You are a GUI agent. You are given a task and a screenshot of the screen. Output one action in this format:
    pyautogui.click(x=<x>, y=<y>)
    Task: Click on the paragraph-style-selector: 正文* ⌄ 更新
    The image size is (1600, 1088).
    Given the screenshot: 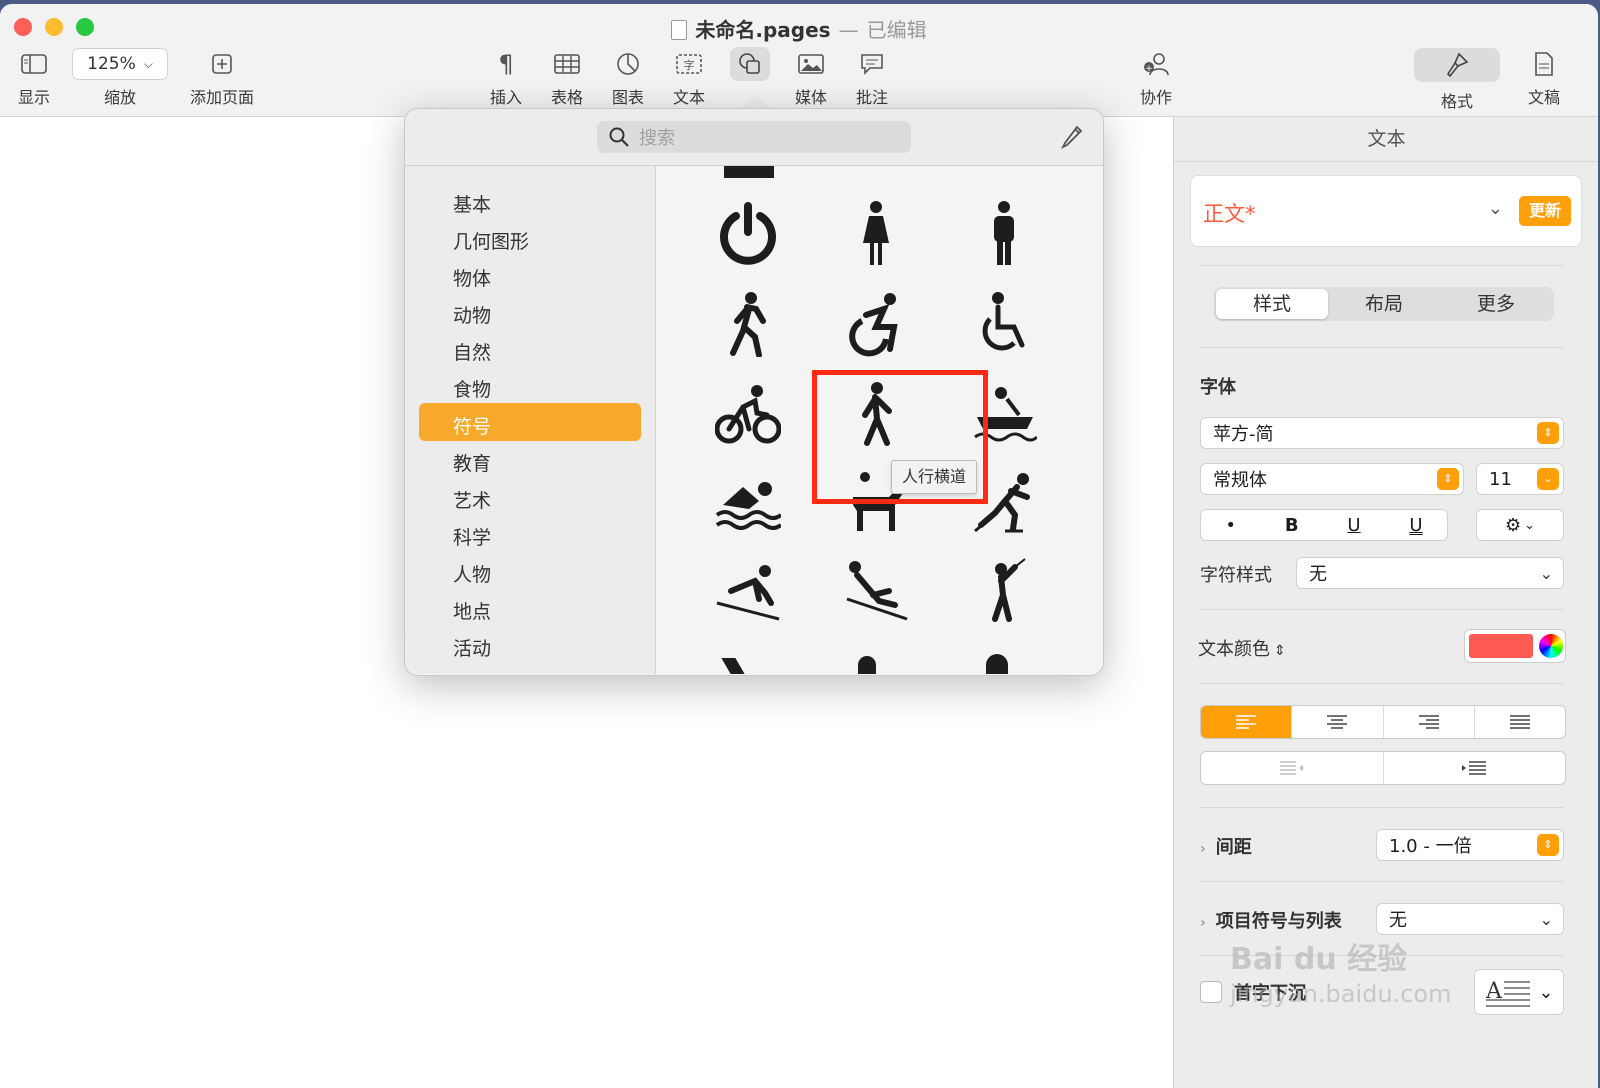 What is the action you would take?
    pyautogui.click(x=1386, y=211)
    